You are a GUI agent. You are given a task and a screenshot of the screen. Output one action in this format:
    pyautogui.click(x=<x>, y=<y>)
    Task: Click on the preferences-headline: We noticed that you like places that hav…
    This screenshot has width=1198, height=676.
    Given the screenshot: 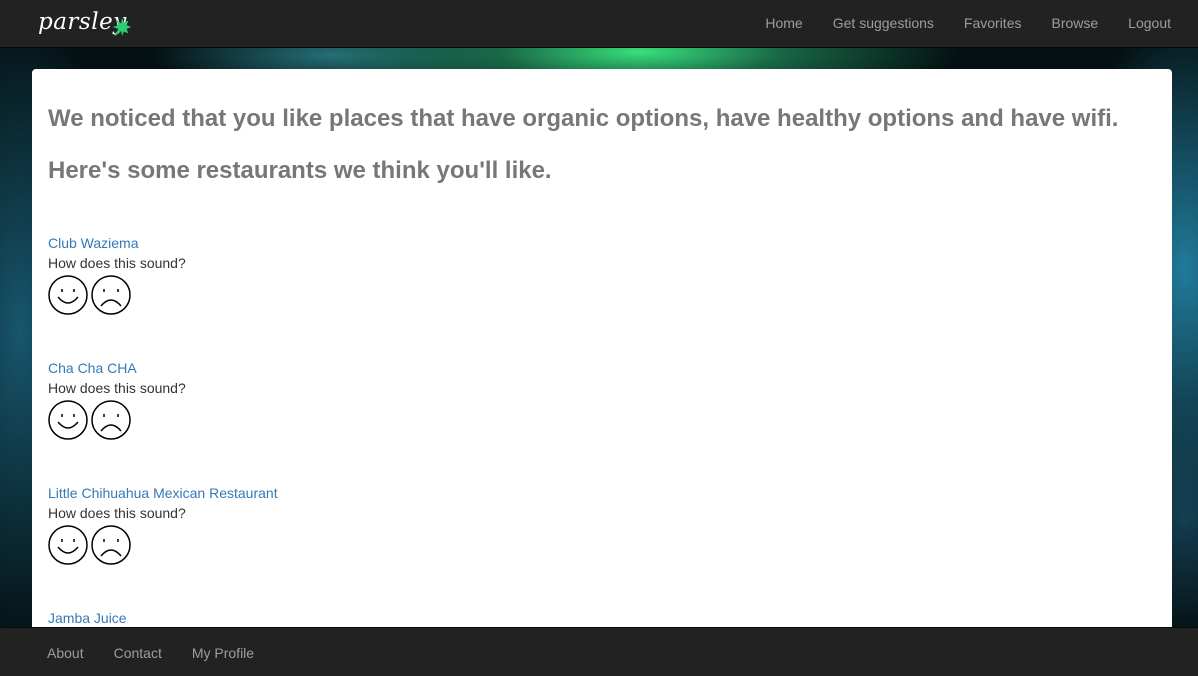 What is the action you would take?
    pyautogui.click(x=583, y=118)
    